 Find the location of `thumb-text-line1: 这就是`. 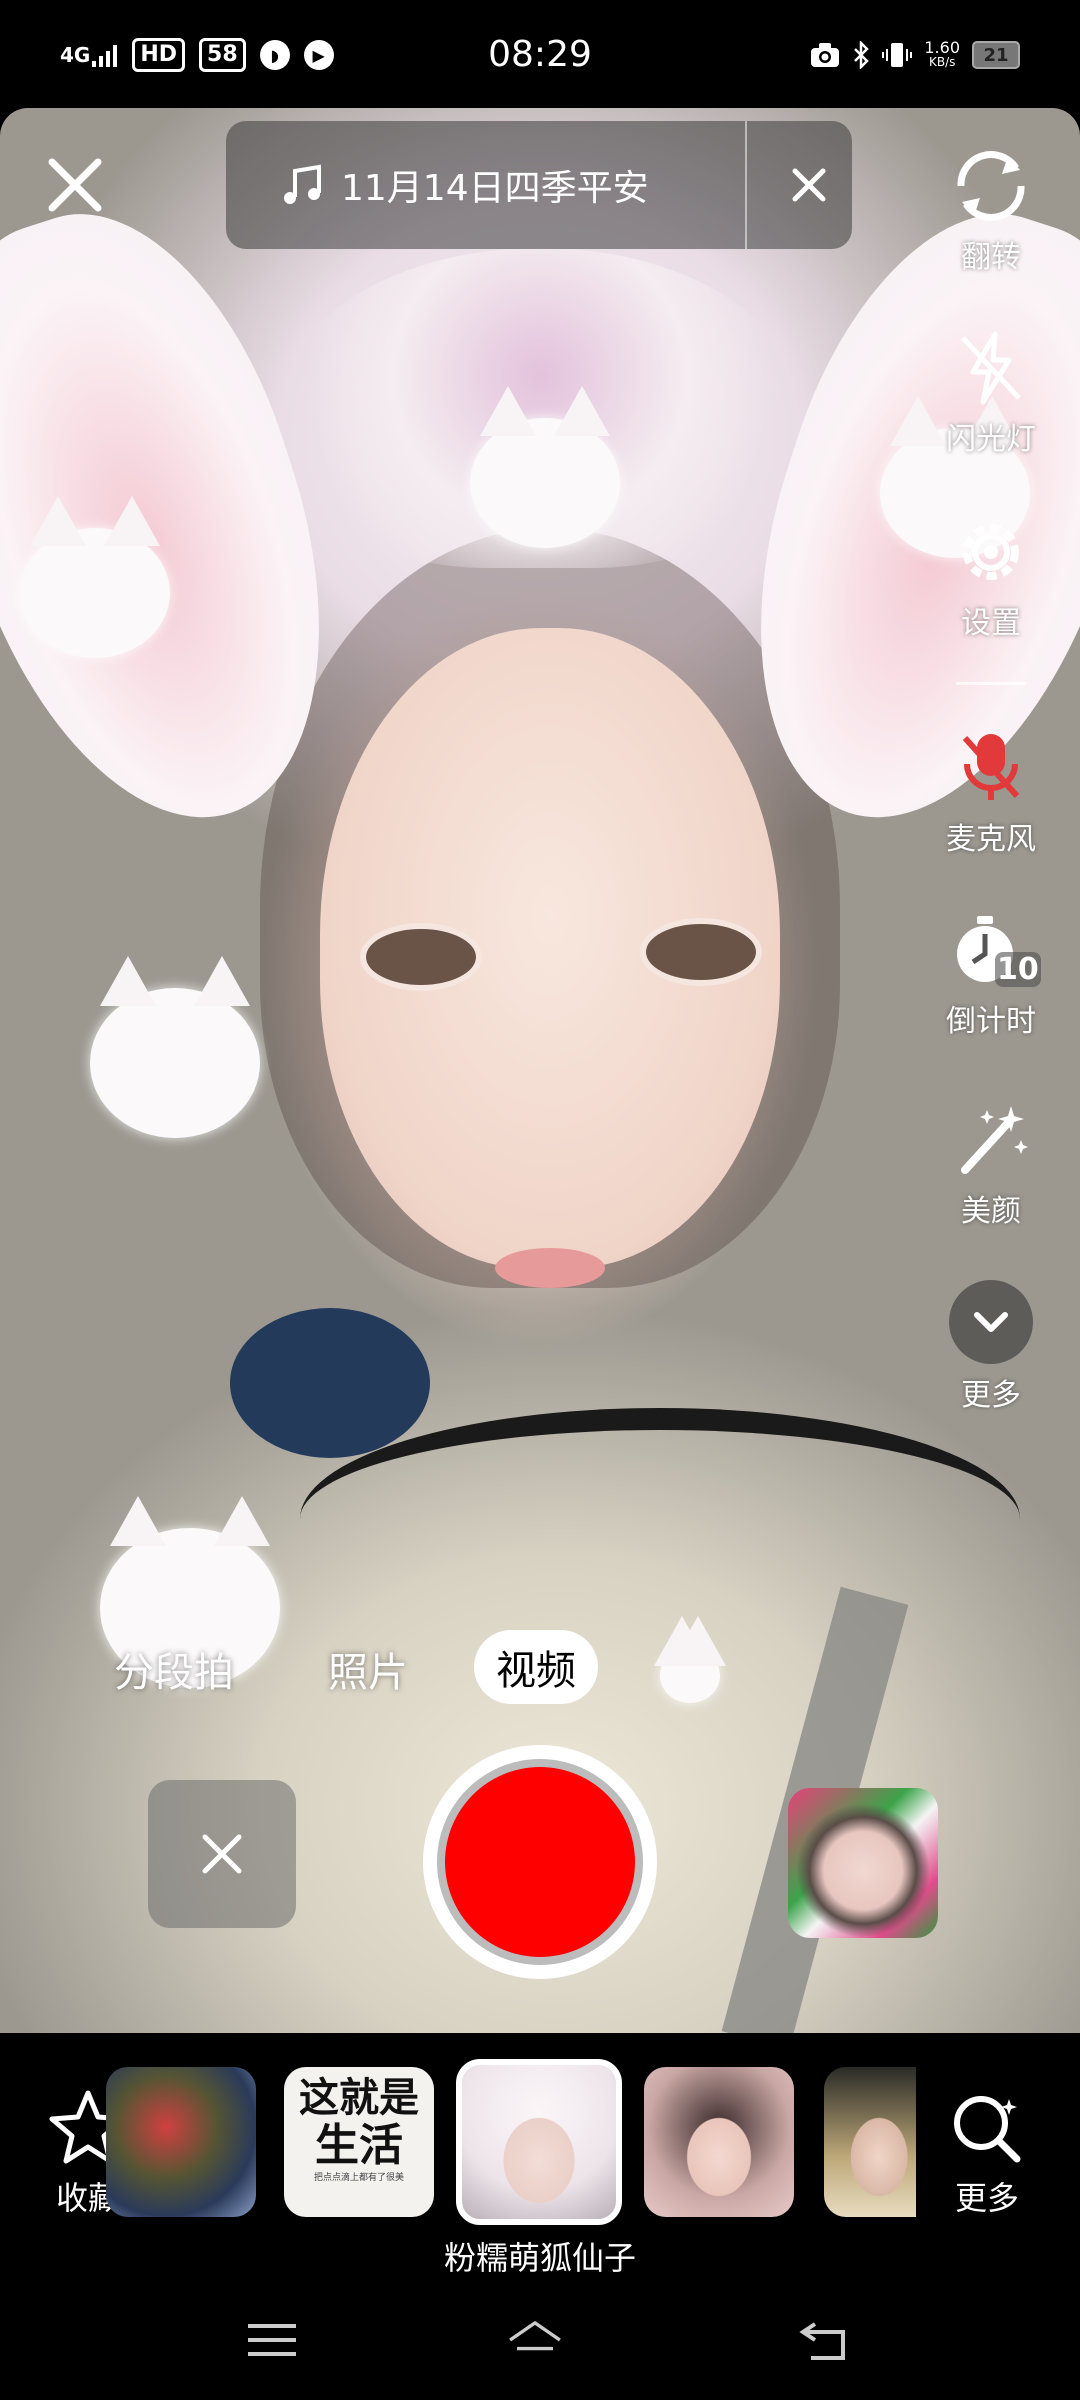

thumb-text-line1: 这就是 is located at coordinates (359, 2097).